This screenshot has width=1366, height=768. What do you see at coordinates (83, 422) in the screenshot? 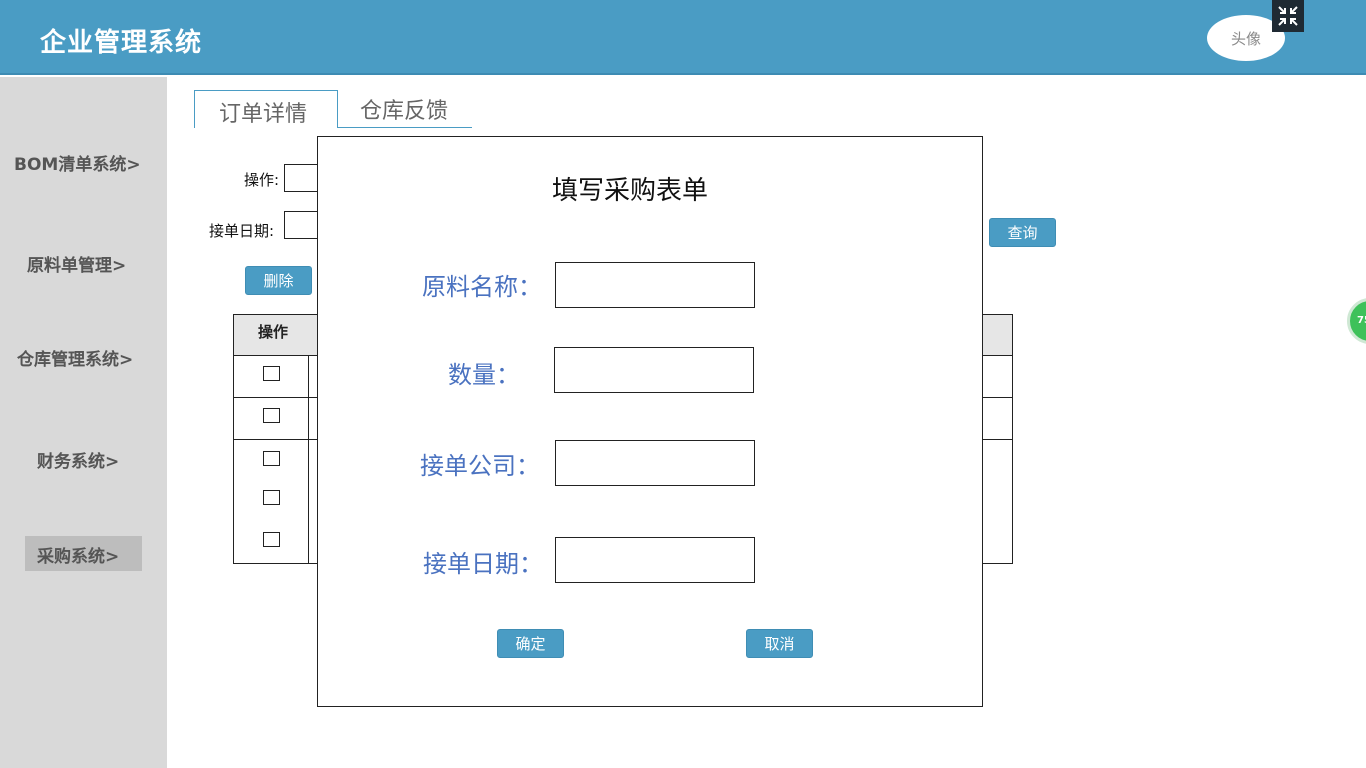
I see `sidebar` at bounding box center [83, 422].